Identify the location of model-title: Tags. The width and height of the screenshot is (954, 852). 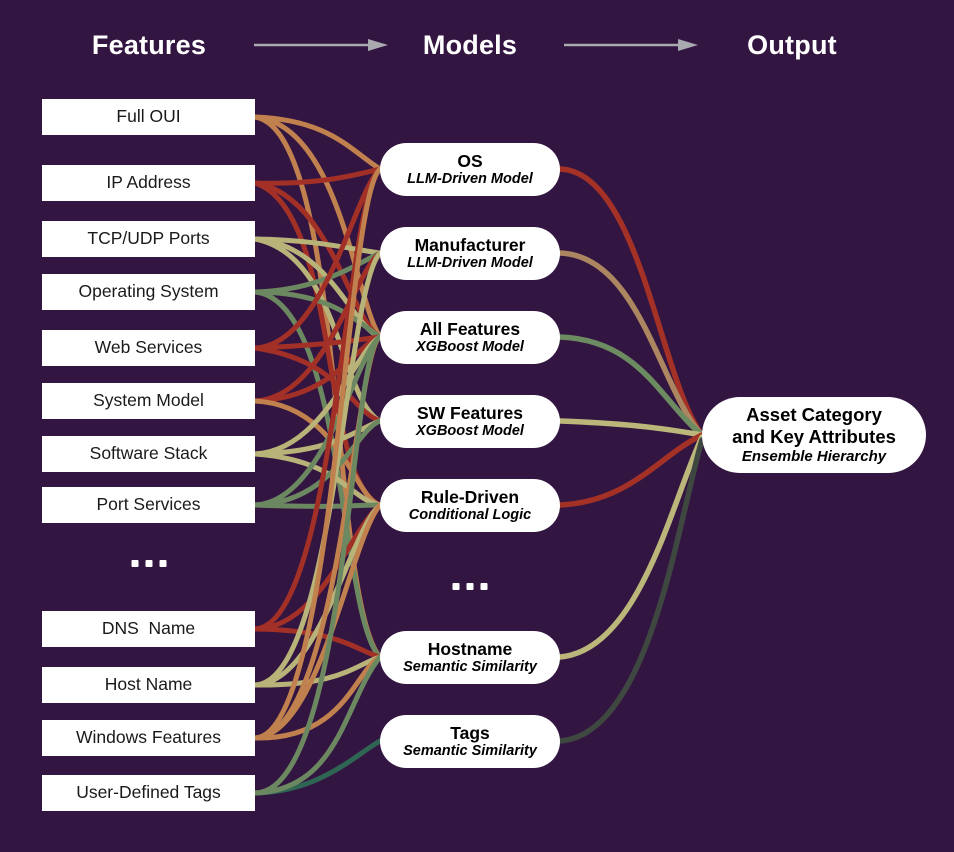
(470, 733).